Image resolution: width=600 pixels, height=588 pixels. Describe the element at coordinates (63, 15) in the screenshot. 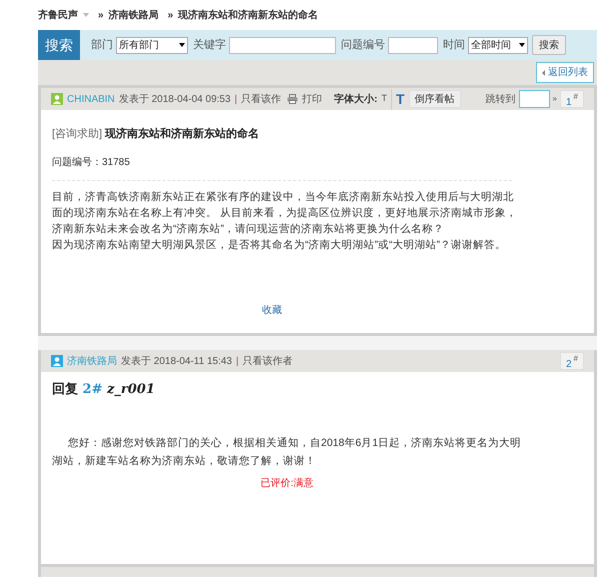

I see `breadcrumb-link: 齐鲁民声` at that location.